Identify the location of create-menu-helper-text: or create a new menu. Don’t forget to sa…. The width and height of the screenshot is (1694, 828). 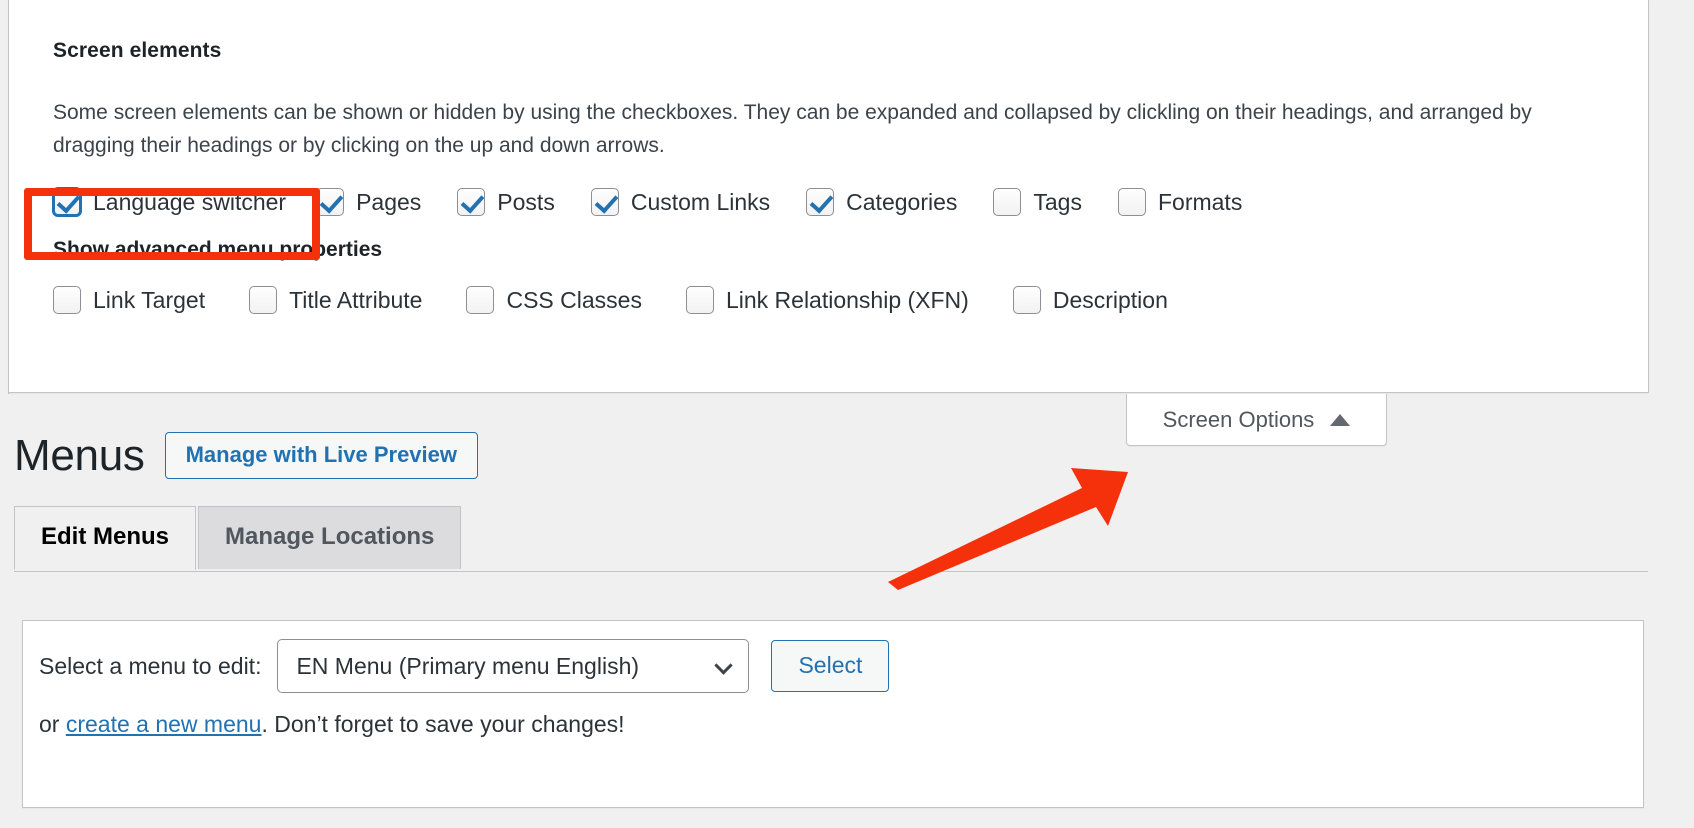
(332, 724).